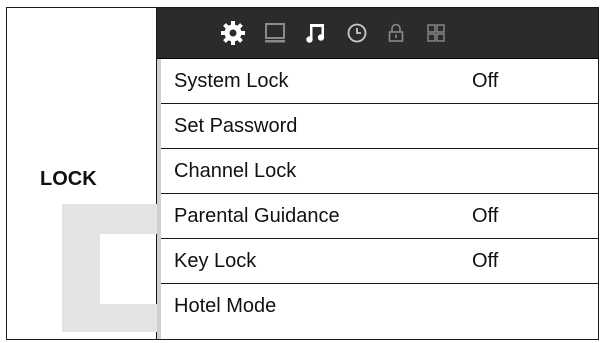  Describe the element at coordinates (316, 33) in the screenshot. I see `music-note-icon` at that location.